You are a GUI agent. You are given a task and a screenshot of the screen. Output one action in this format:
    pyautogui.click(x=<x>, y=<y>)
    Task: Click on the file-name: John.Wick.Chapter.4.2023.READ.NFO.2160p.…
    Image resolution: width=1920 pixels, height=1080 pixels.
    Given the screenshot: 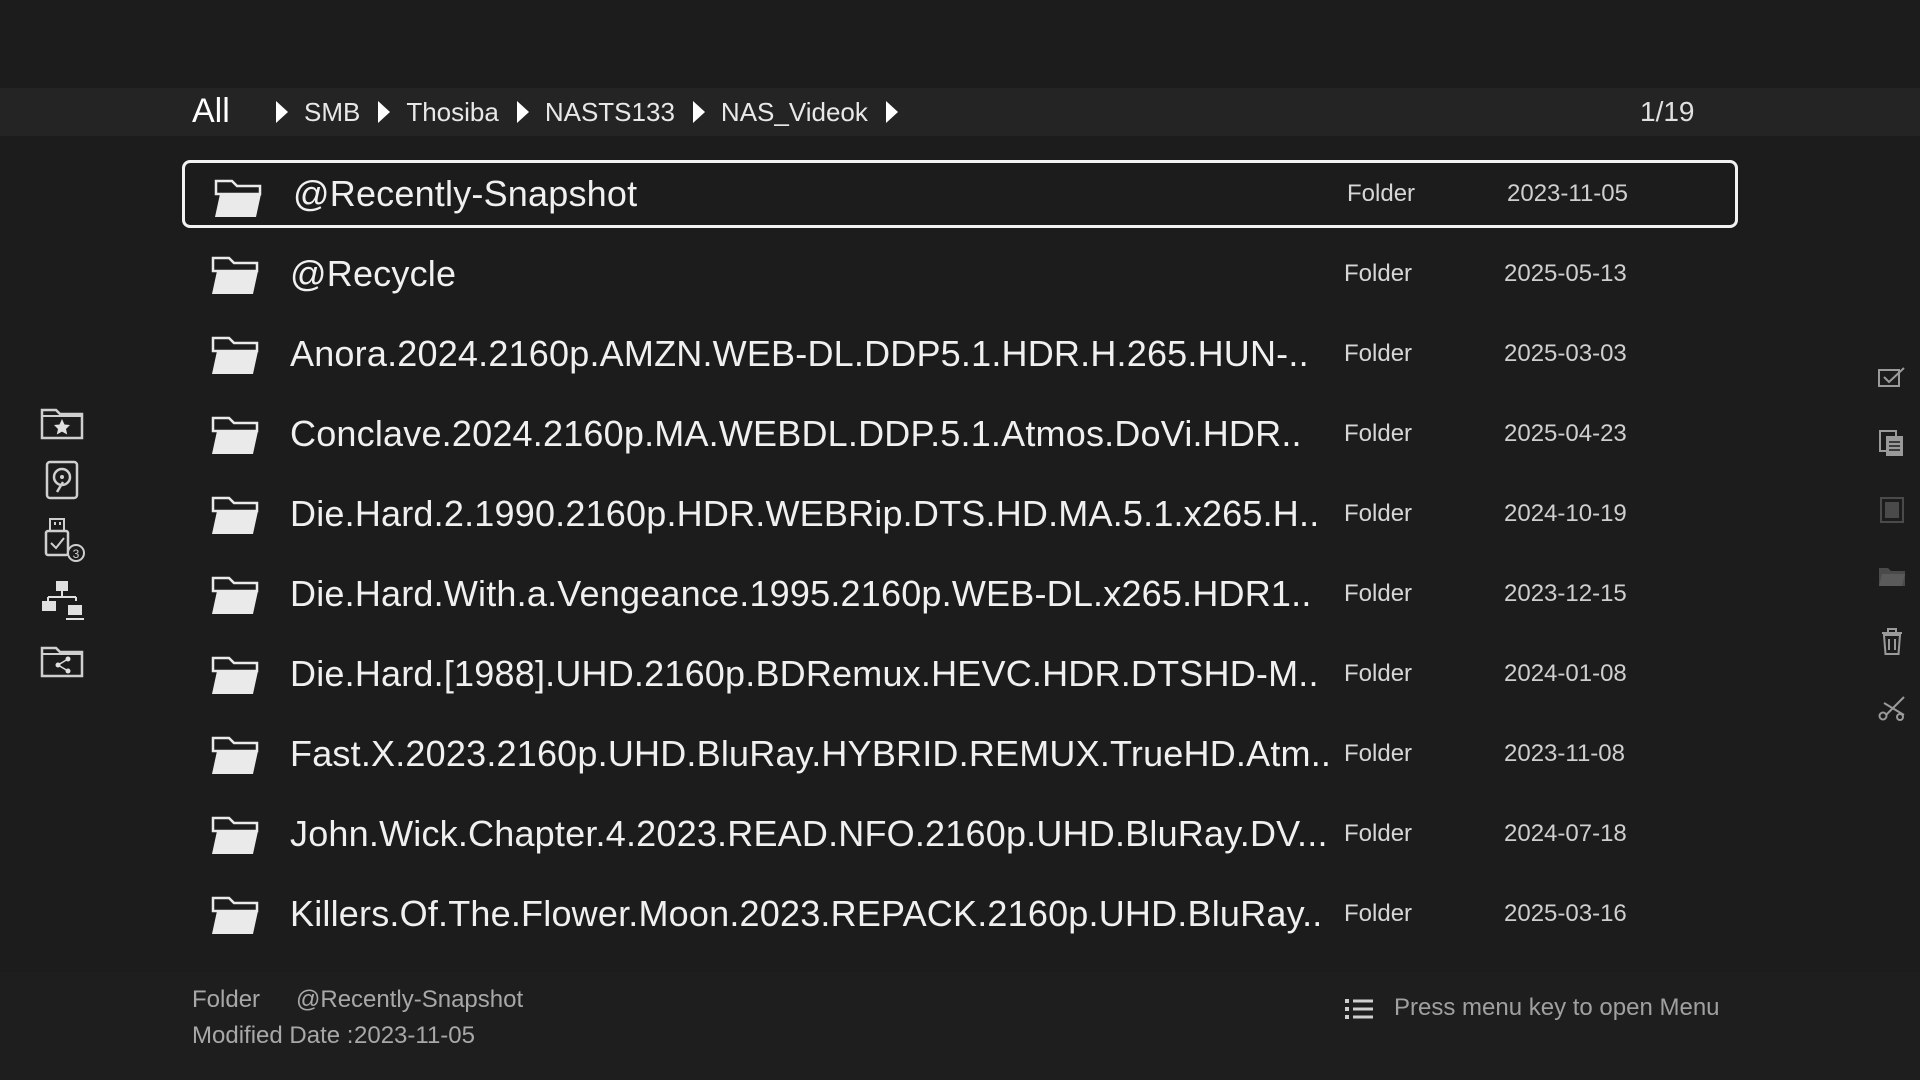 What is the action you would take?
    pyautogui.click(x=809, y=833)
    